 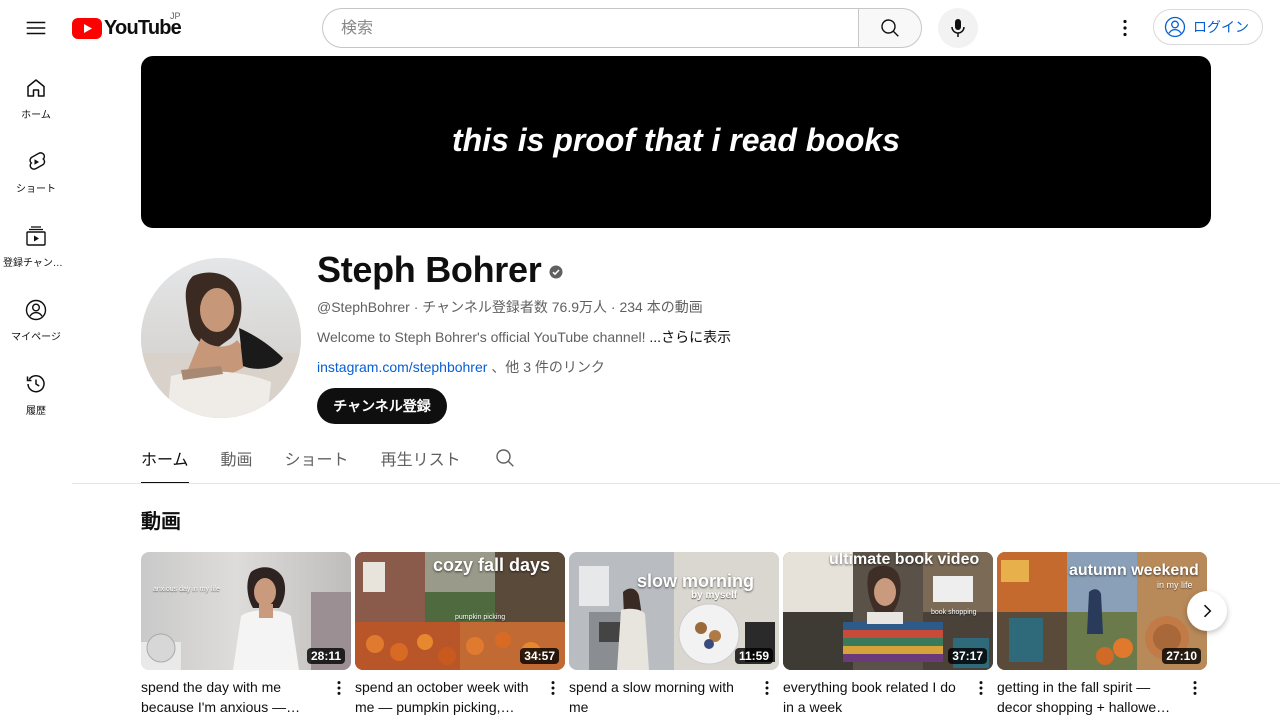 I want to click on masthead: YouTube JP ログイン, so click(x=640, y=28).